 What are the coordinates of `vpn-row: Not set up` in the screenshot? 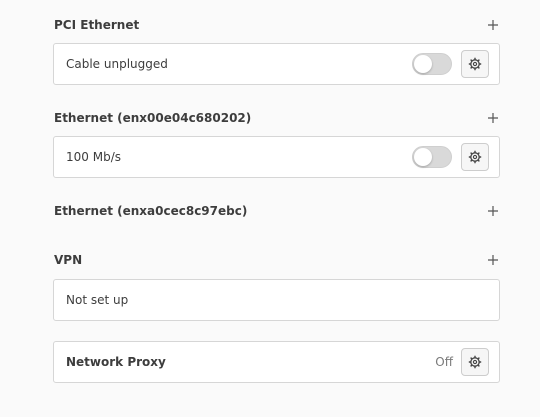 It's located at (276, 300).